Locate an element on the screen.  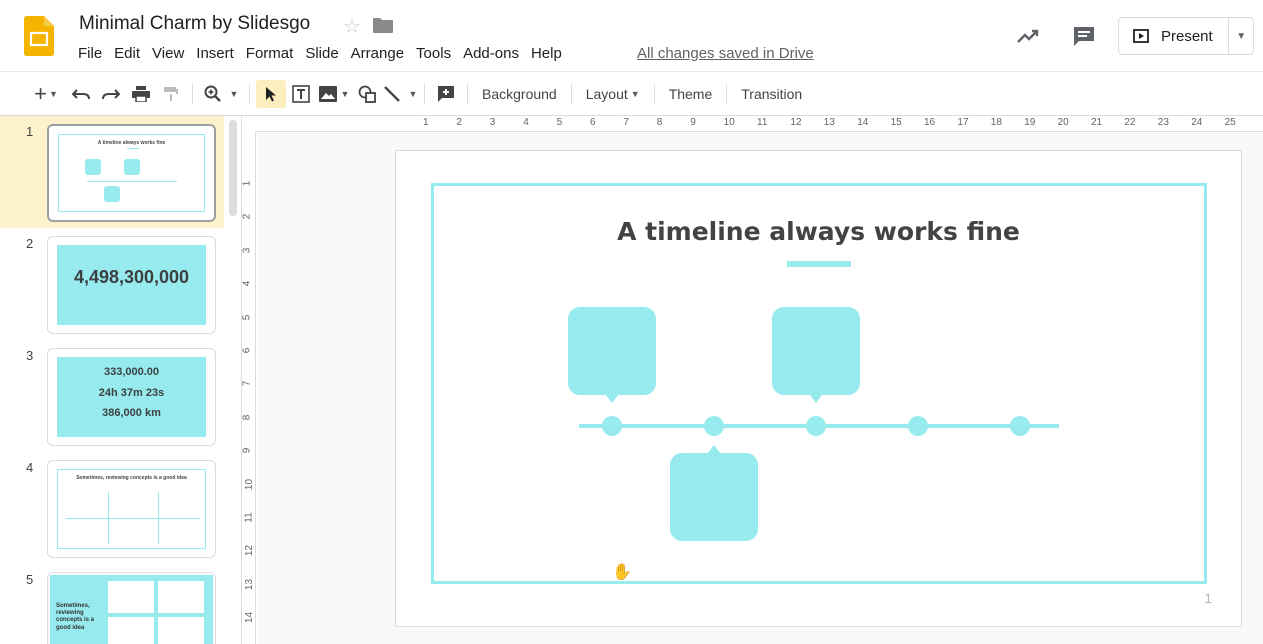
hand-cursor-icon: ✋ is located at coordinates (622, 572).